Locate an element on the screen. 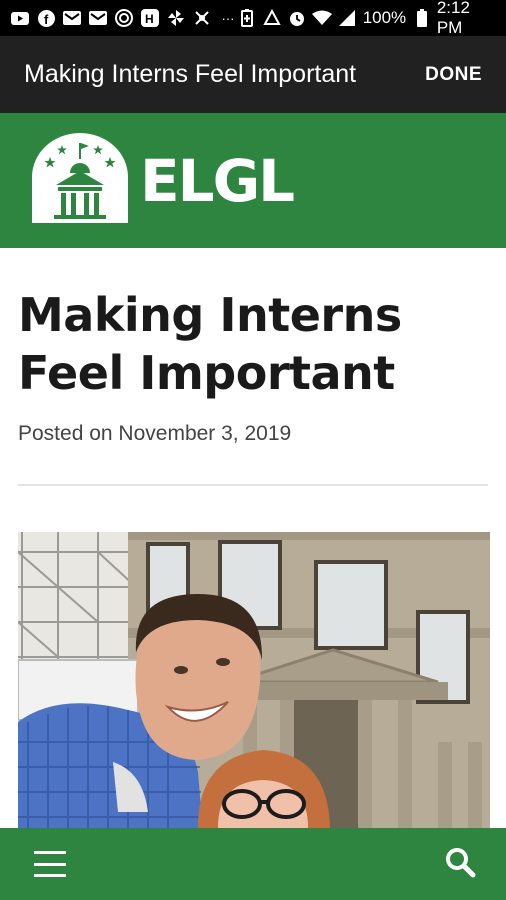  bottom-nav is located at coordinates (253, 864).